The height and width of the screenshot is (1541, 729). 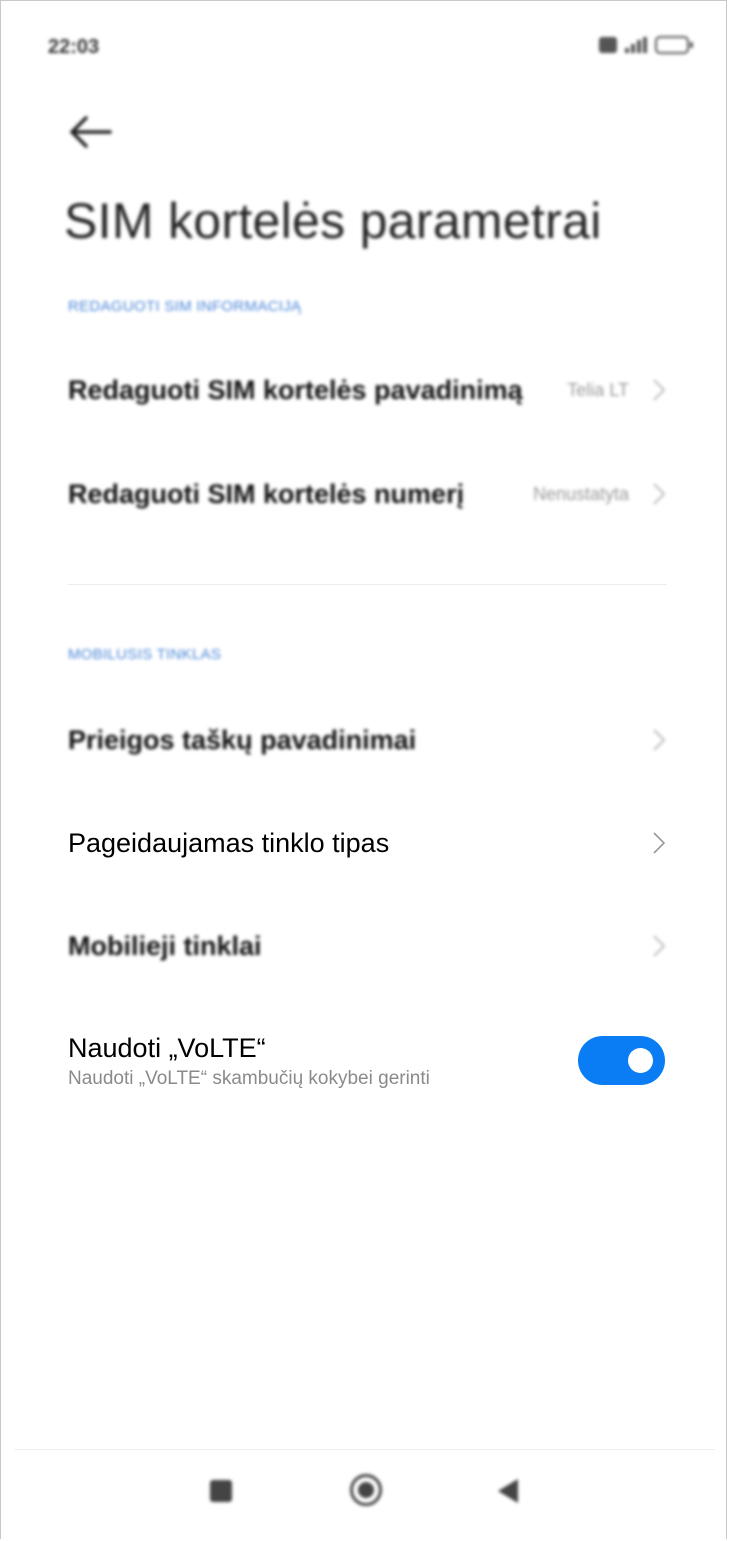 What do you see at coordinates (674, 45) in the screenshot?
I see `battery-icon` at bounding box center [674, 45].